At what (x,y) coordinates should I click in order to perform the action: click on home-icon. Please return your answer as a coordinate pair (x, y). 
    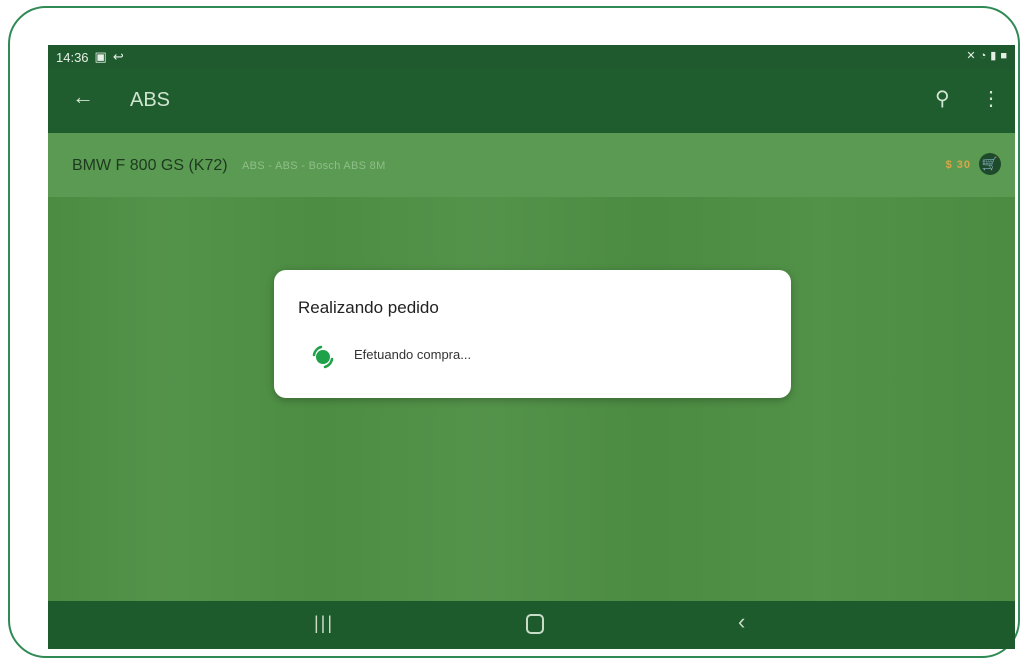
    Looking at the image, I should click on (535, 624).